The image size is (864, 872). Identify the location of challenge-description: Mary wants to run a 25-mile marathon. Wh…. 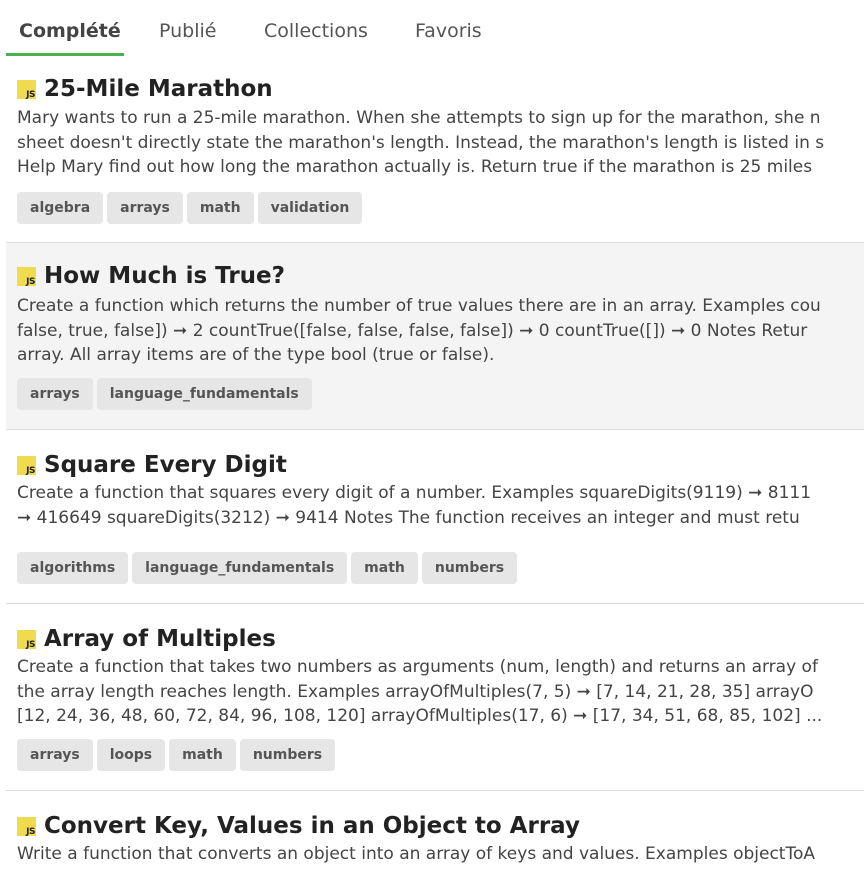
(440, 143).